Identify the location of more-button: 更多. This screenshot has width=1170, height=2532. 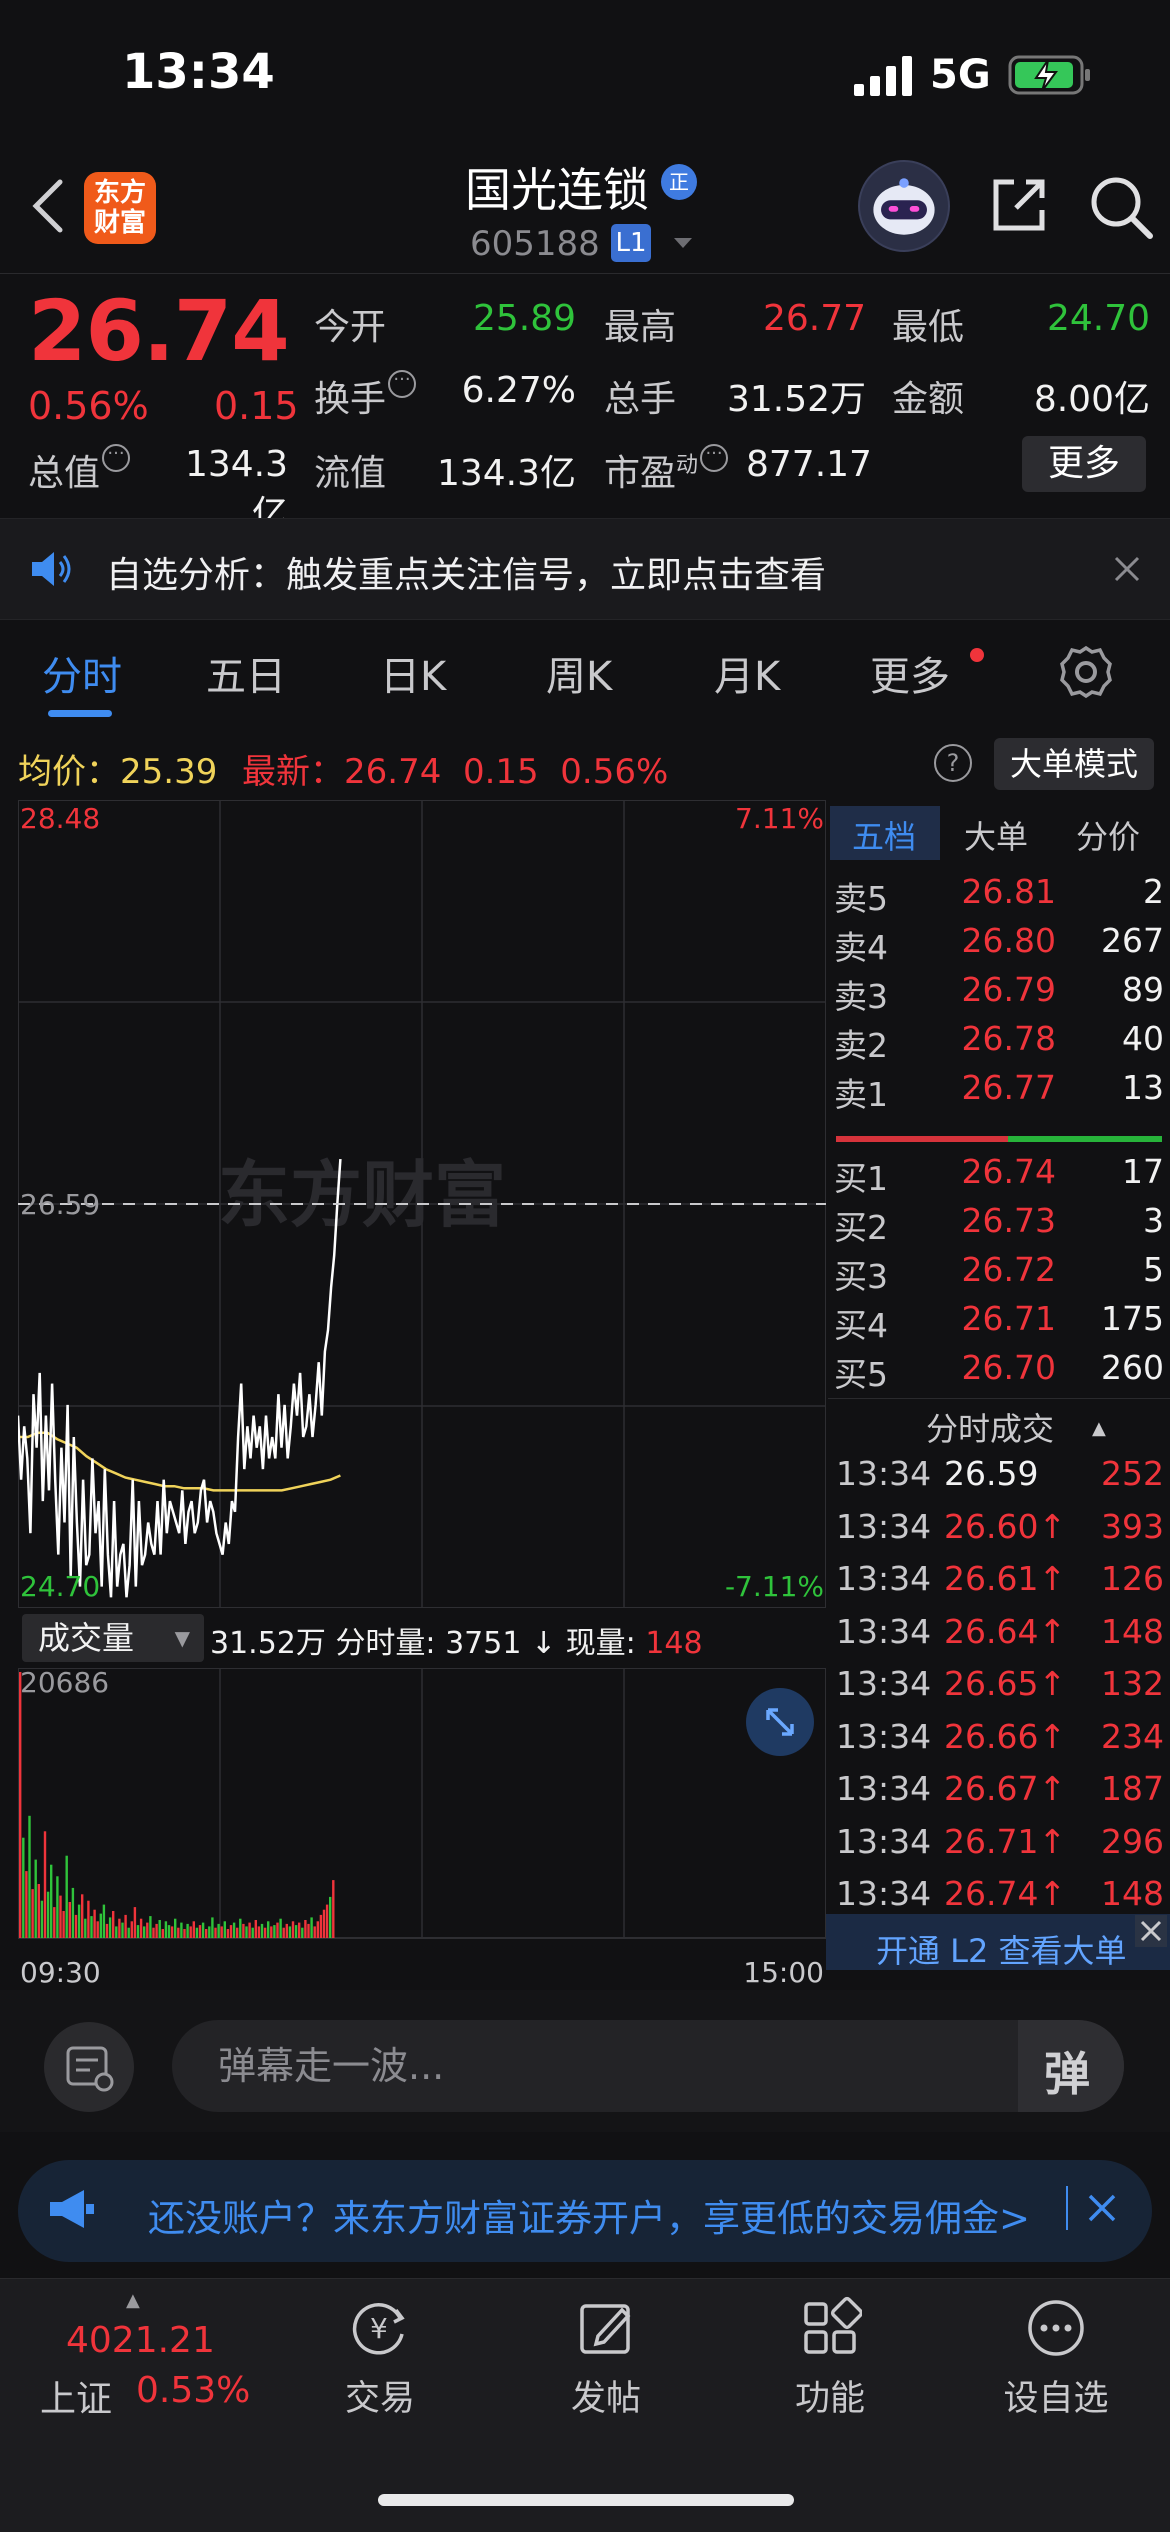
(1084, 464).